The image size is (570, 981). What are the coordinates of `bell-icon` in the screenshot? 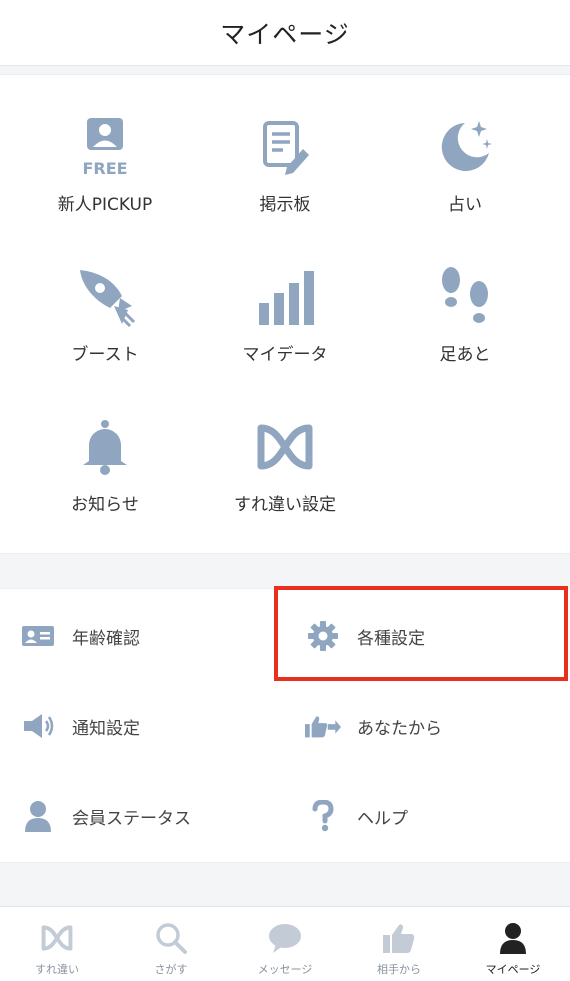 It's located at (105, 446).